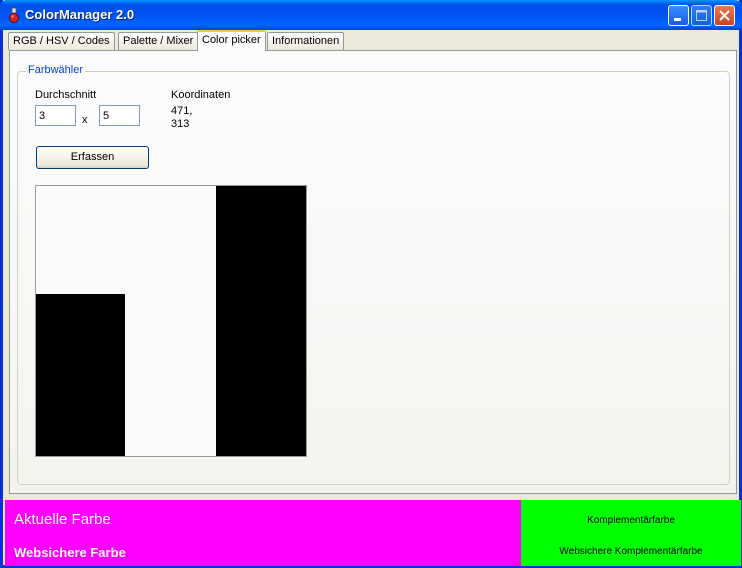  Describe the element at coordinates (631, 520) in the screenshot. I see `complement-color-label: Komplementärfarbe` at that location.